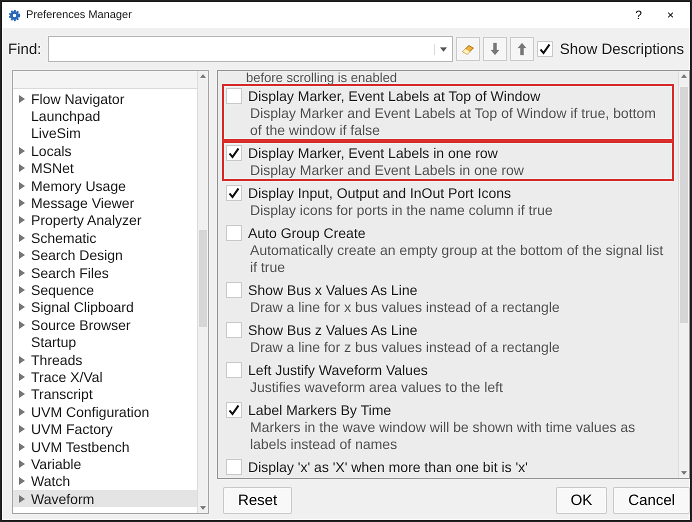 This screenshot has width=692, height=522. What do you see at coordinates (79, 15) in the screenshot?
I see `window-title: Preferences Manager` at bounding box center [79, 15].